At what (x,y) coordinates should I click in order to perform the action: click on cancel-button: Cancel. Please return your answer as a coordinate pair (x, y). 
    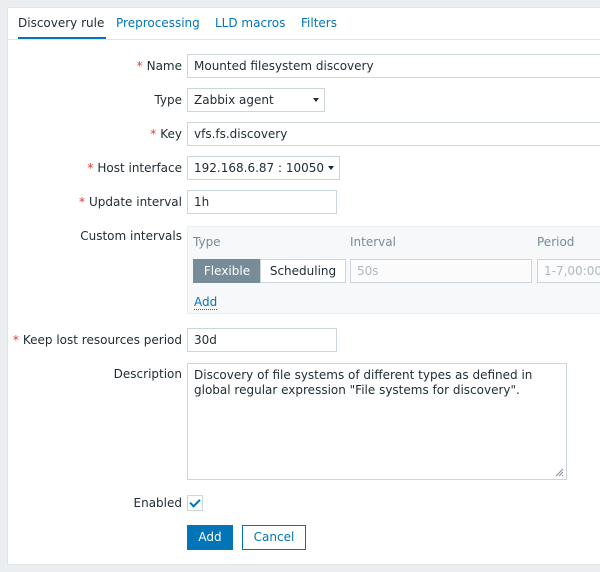
    Looking at the image, I should click on (274, 537).